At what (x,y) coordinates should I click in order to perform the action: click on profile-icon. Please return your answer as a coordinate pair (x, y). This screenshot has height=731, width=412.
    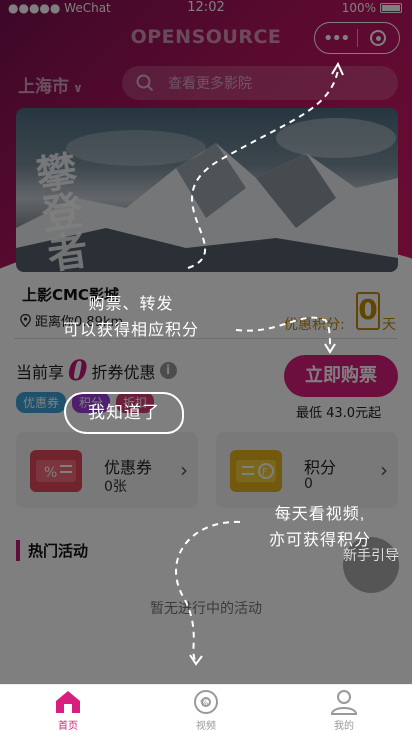
    Looking at the image, I should click on (344, 702).